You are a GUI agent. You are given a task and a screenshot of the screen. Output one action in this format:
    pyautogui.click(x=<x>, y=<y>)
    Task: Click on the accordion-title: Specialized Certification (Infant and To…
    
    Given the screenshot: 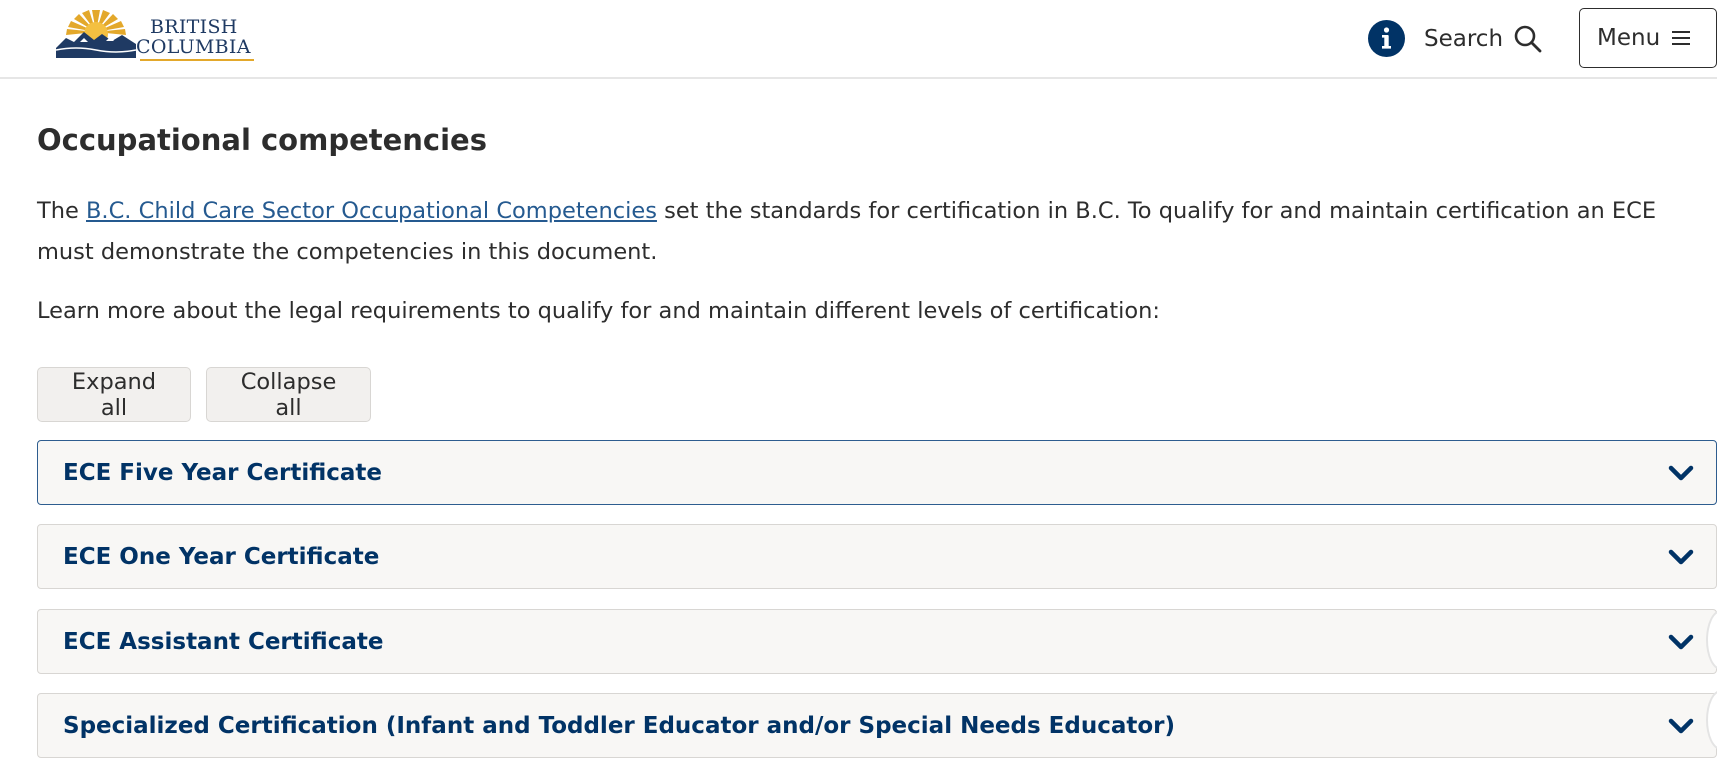 What is the action you would take?
    pyautogui.click(x=619, y=725)
    